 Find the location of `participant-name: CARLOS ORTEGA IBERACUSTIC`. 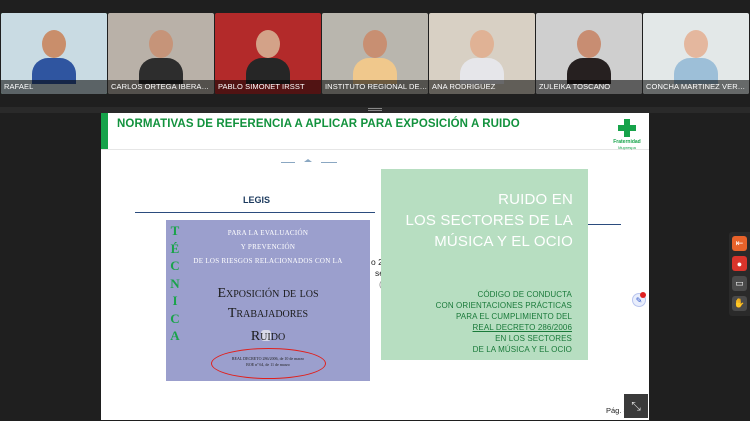

participant-name: CARLOS ORTEGA IBERACUSTIC is located at coordinates (161, 87).